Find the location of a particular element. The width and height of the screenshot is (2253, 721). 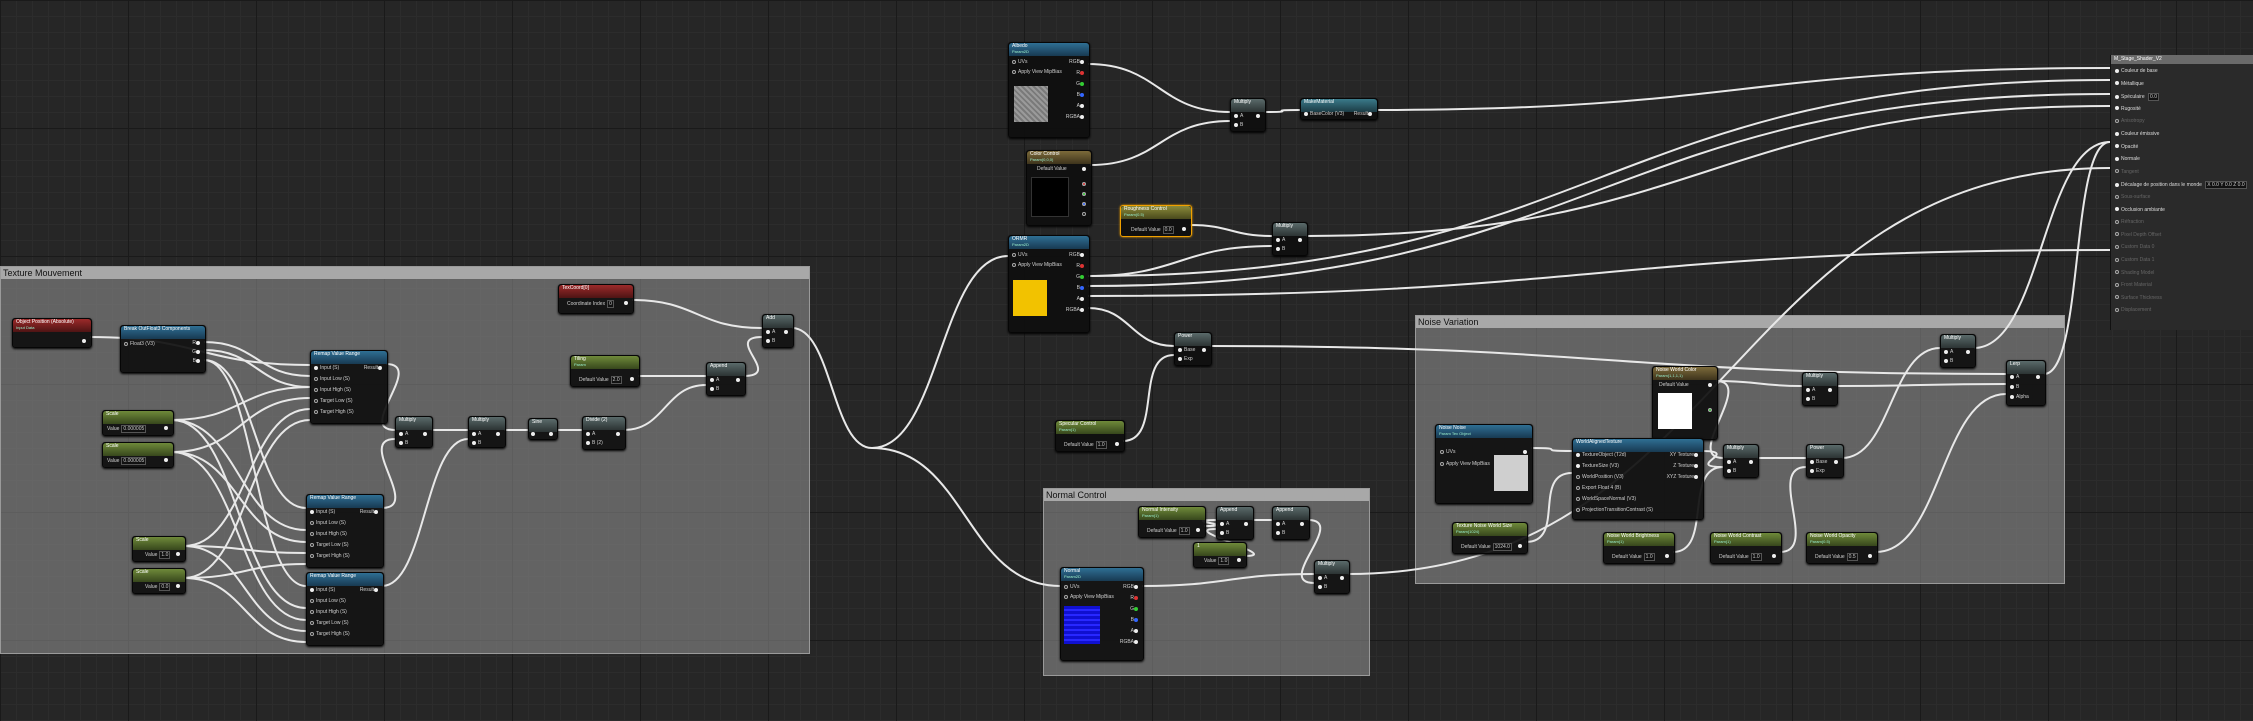

divide-node: Divide (2) A B (2) is located at coordinates (604, 433).